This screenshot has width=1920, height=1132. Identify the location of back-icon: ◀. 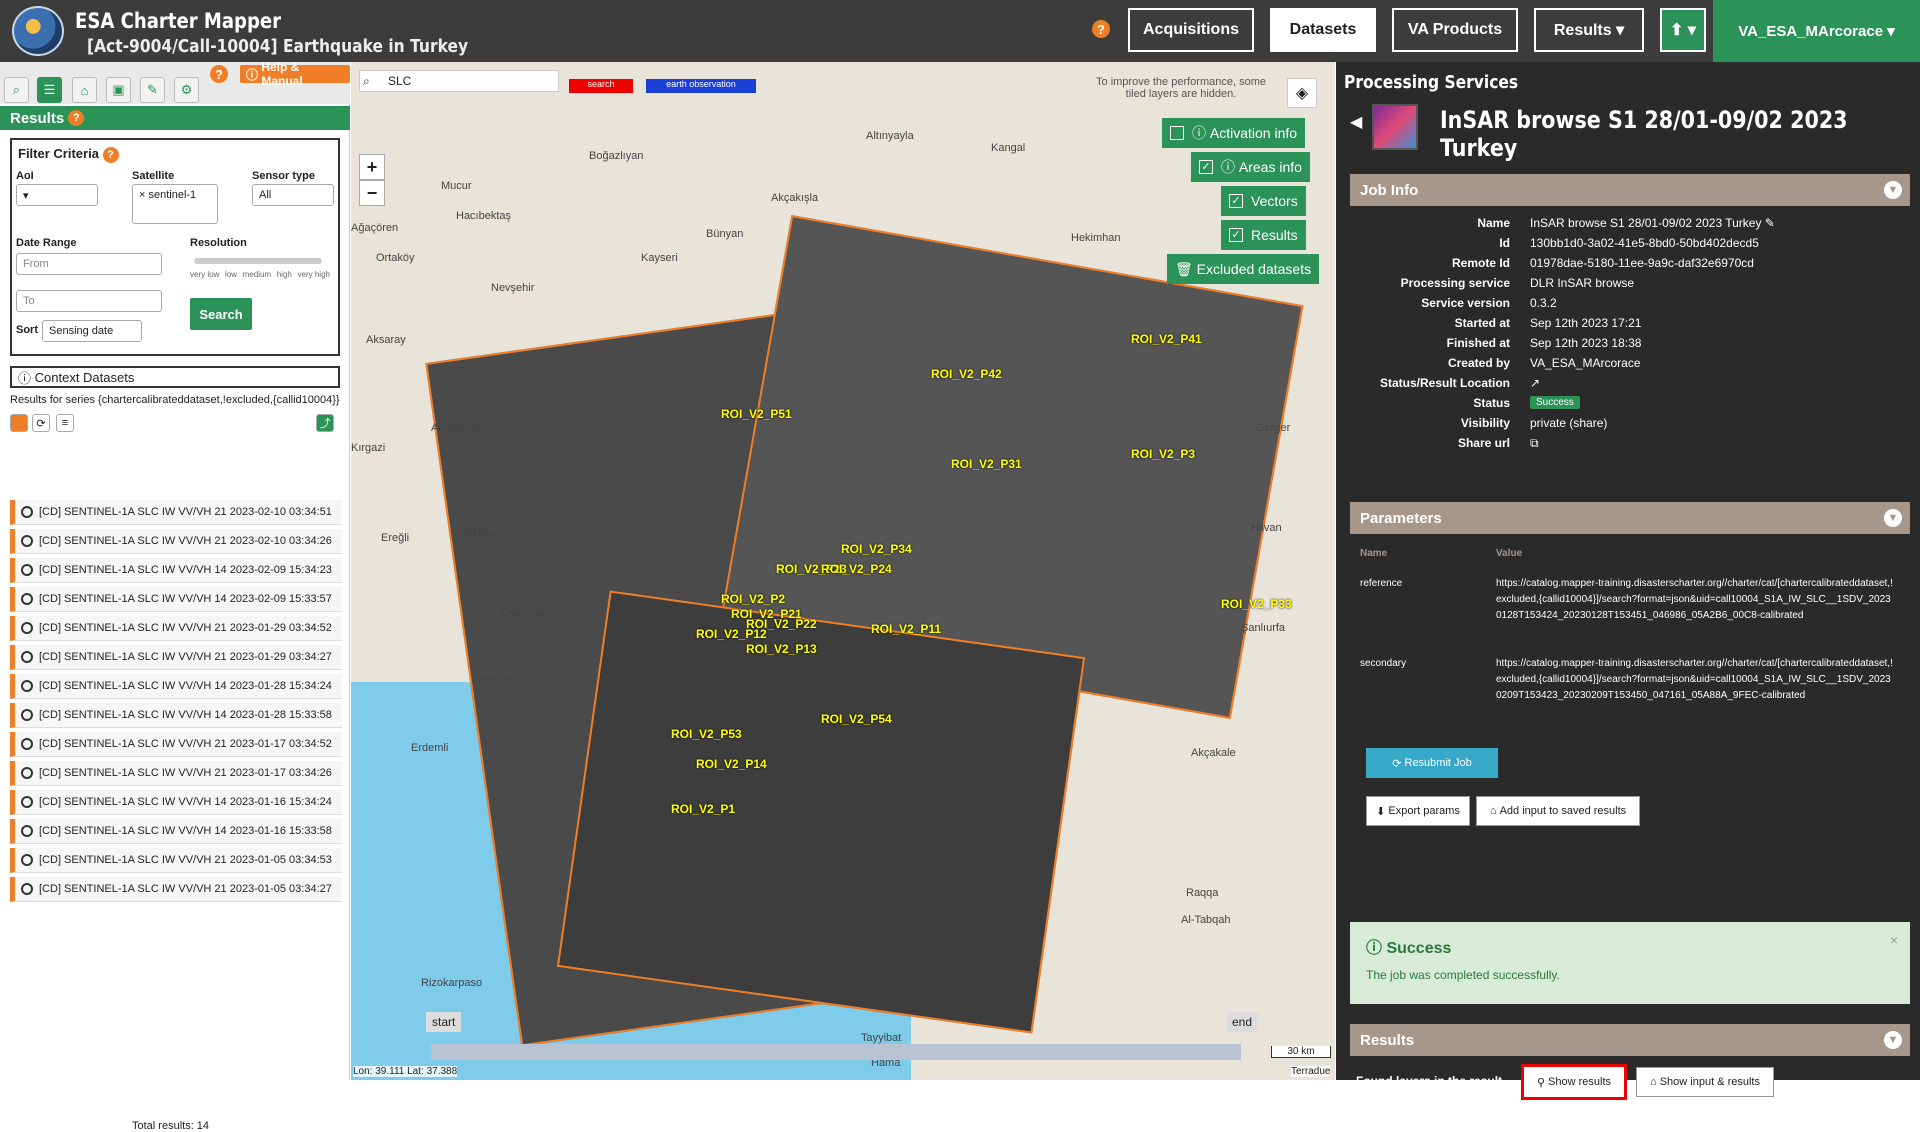
(1356, 122).